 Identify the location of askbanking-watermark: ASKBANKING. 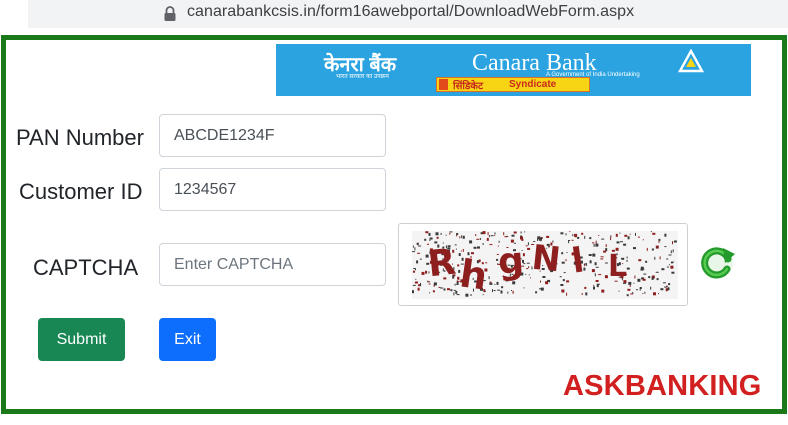
(662, 386).